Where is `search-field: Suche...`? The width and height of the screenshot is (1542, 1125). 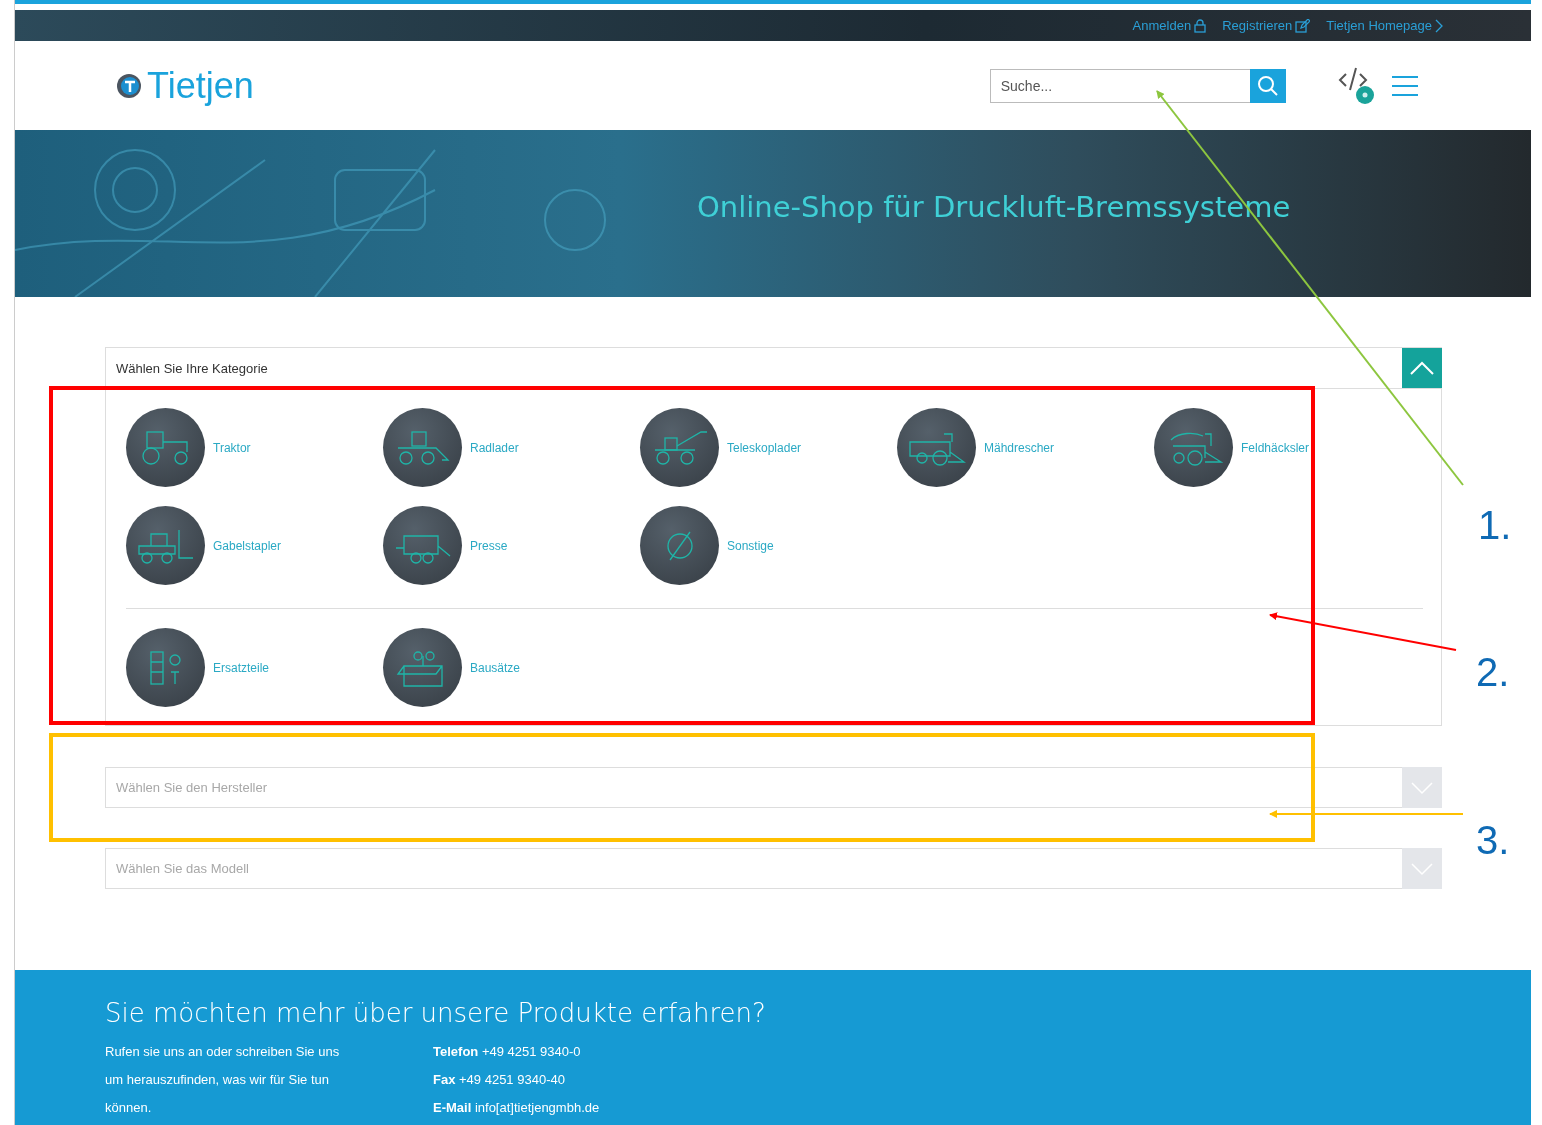
search-field: Suche... is located at coordinates (1119, 85).